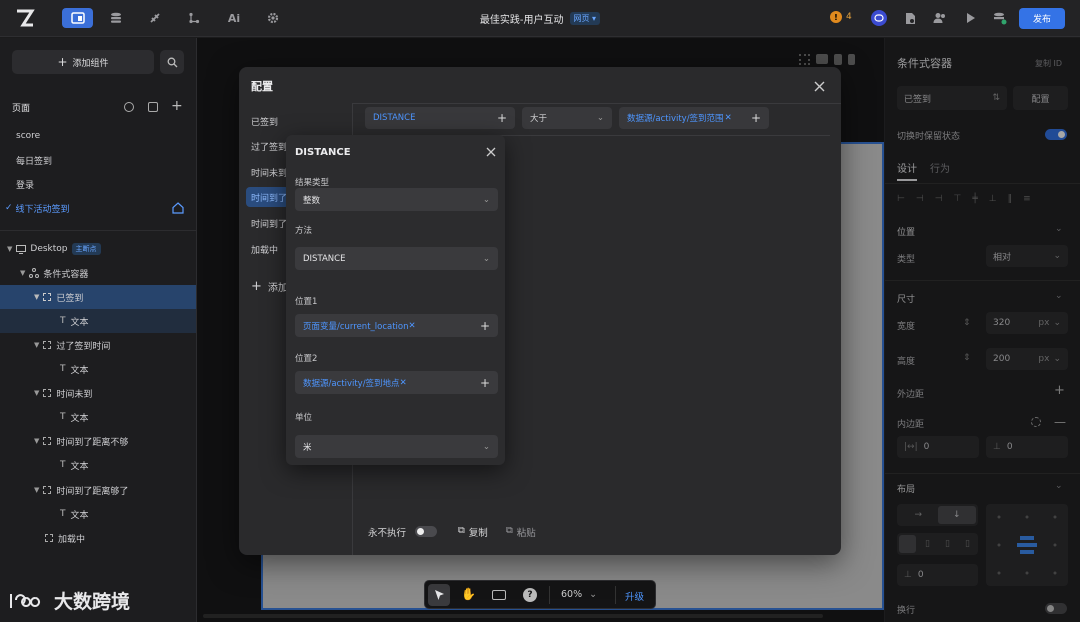 This screenshot has width=1080, height=622. I want to click on tree-state-close-enough: ▼ 时间到了距离够了, so click(98, 490).